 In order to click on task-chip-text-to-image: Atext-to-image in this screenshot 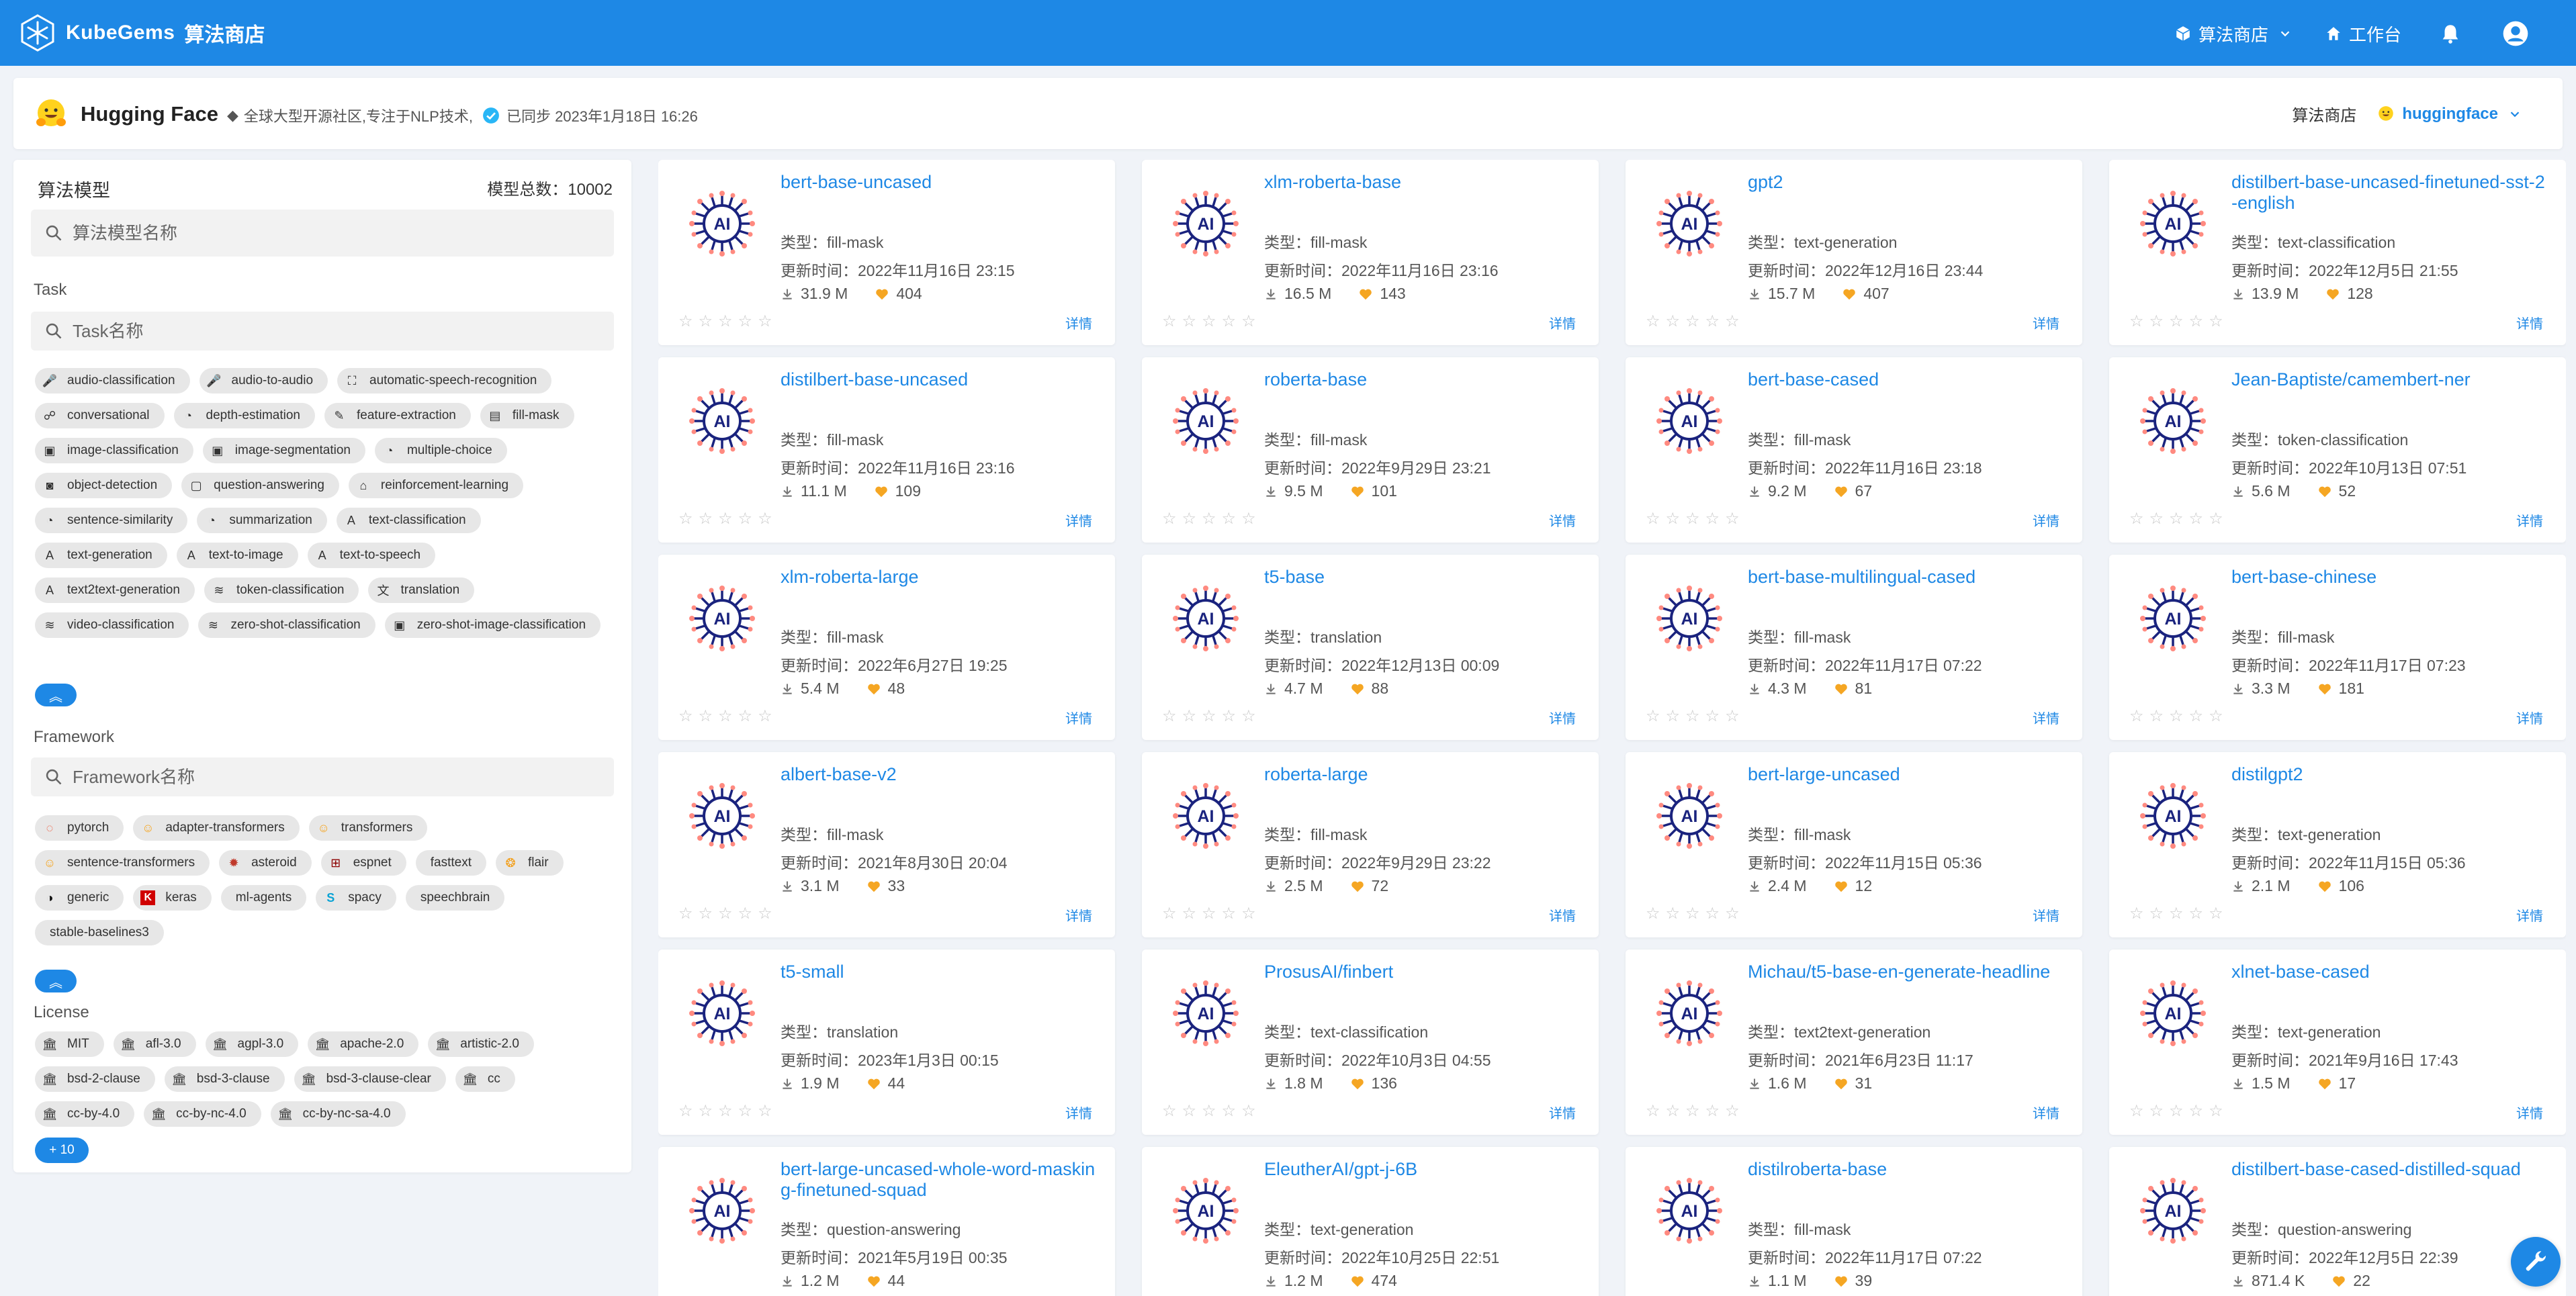, I will do `click(237, 555)`.